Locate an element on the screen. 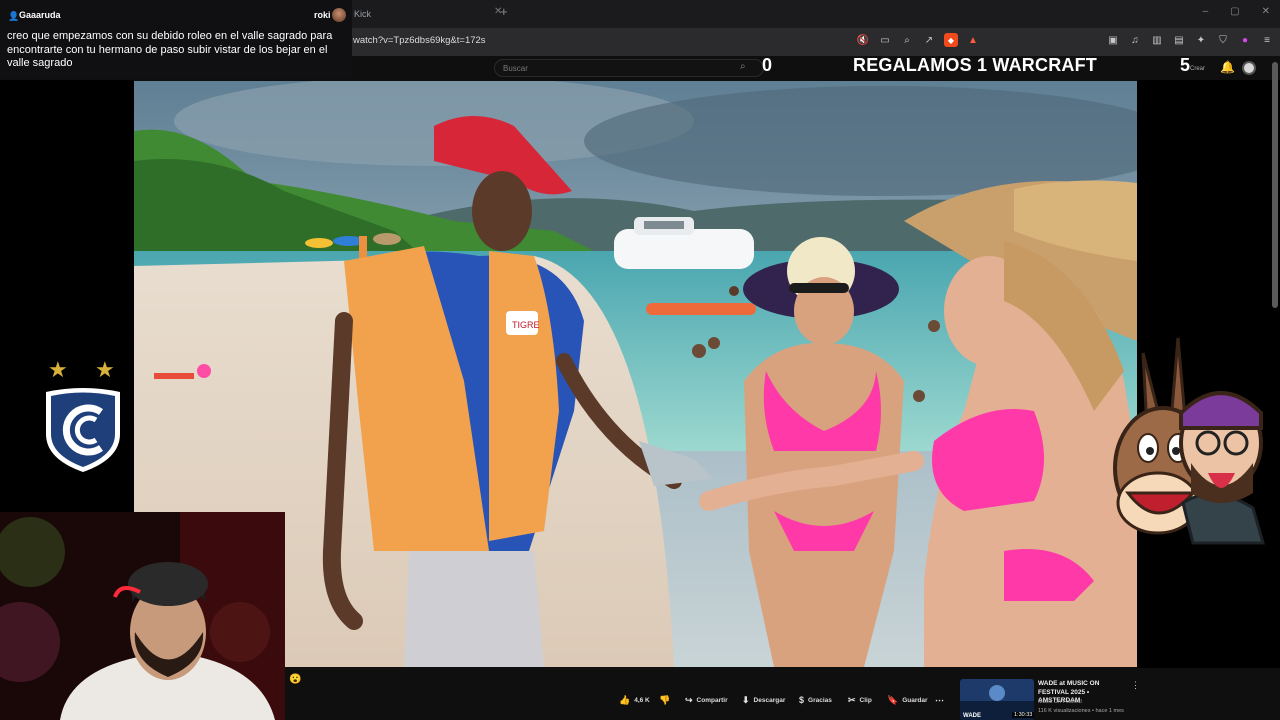 The image size is (1280, 720). counter-left: 0 is located at coordinates (767, 65).